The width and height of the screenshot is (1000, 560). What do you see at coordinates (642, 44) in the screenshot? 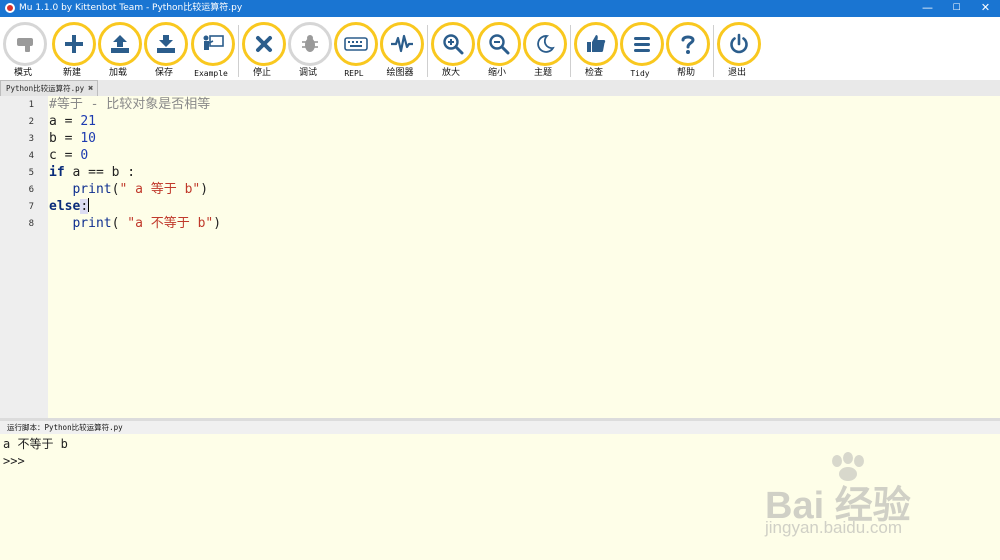
I see `lines-icon` at bounding box center [642, 44].